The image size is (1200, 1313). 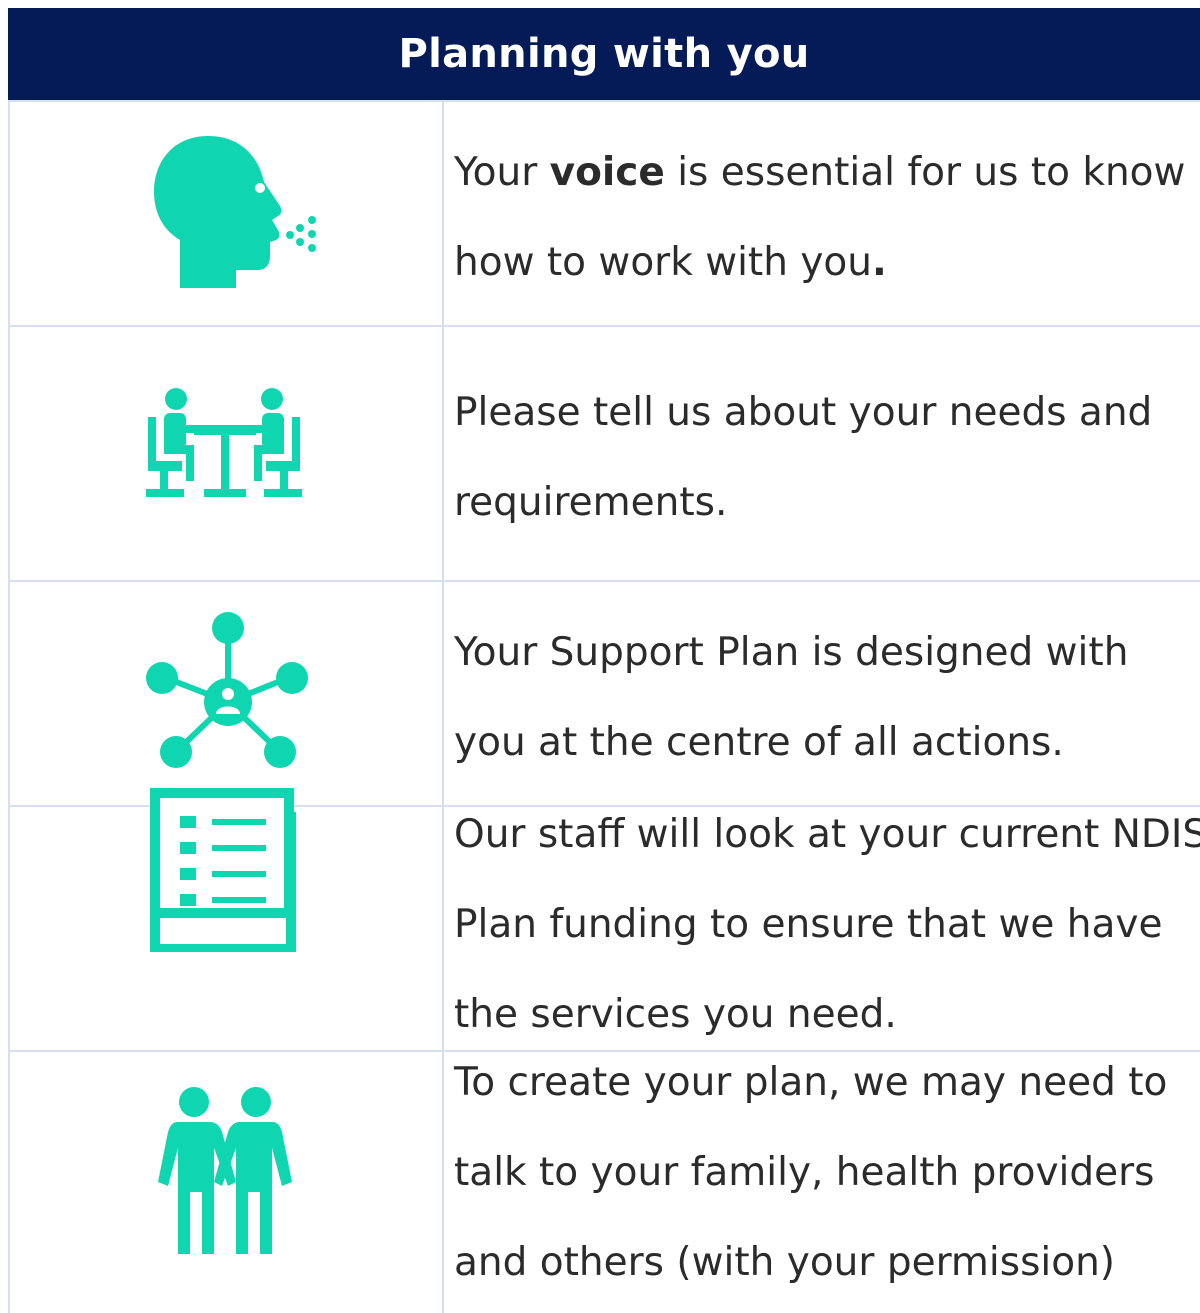 I want to click on two-people-holding-hands-icon, so click(x=225, y=1170).